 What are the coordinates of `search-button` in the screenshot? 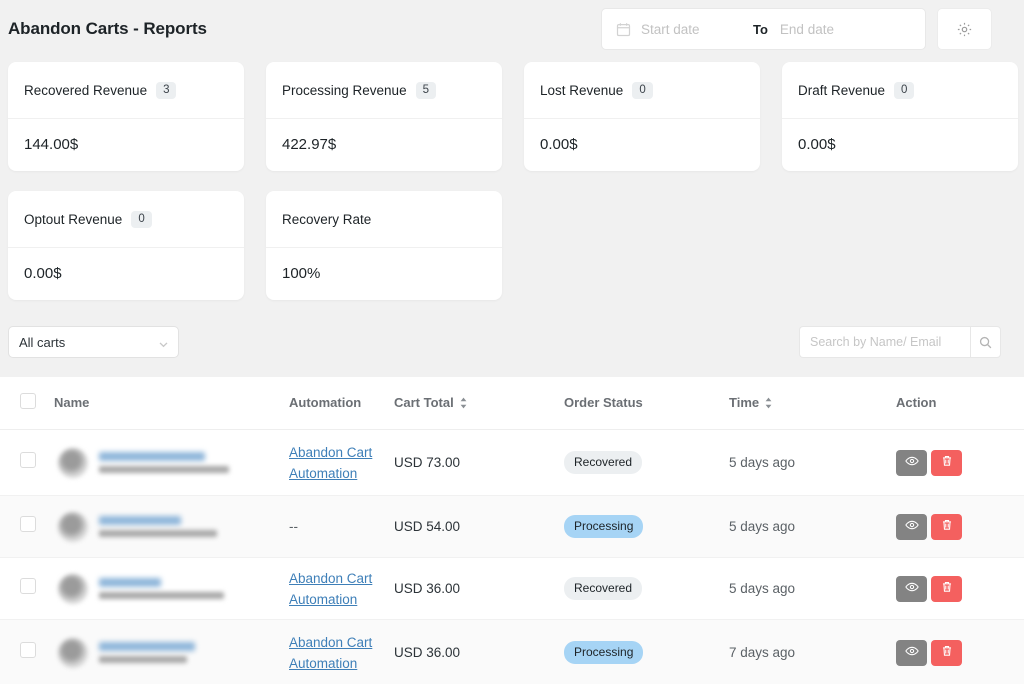 It's located at (985, 342).